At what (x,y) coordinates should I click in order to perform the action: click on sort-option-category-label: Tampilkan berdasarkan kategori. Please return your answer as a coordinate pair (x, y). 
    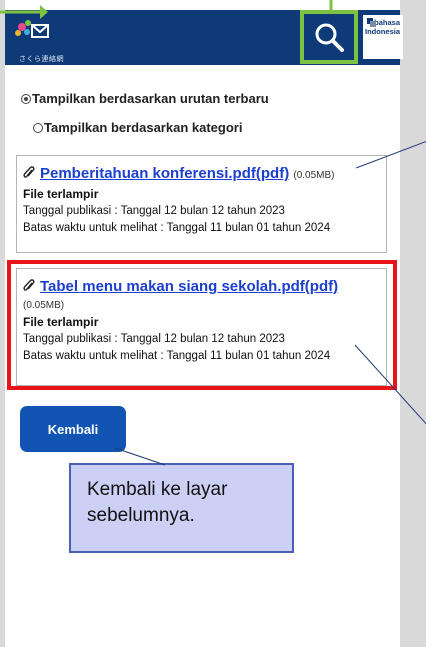
    Looking at the image, I should click on (143, 127).